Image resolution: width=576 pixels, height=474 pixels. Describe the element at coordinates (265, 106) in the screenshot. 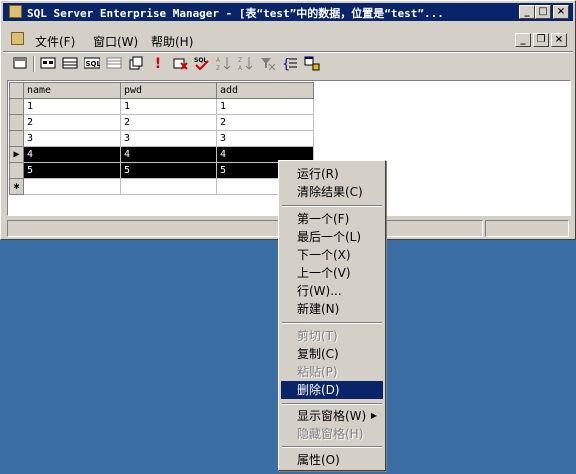

I see `cell-add: 1` at that location.